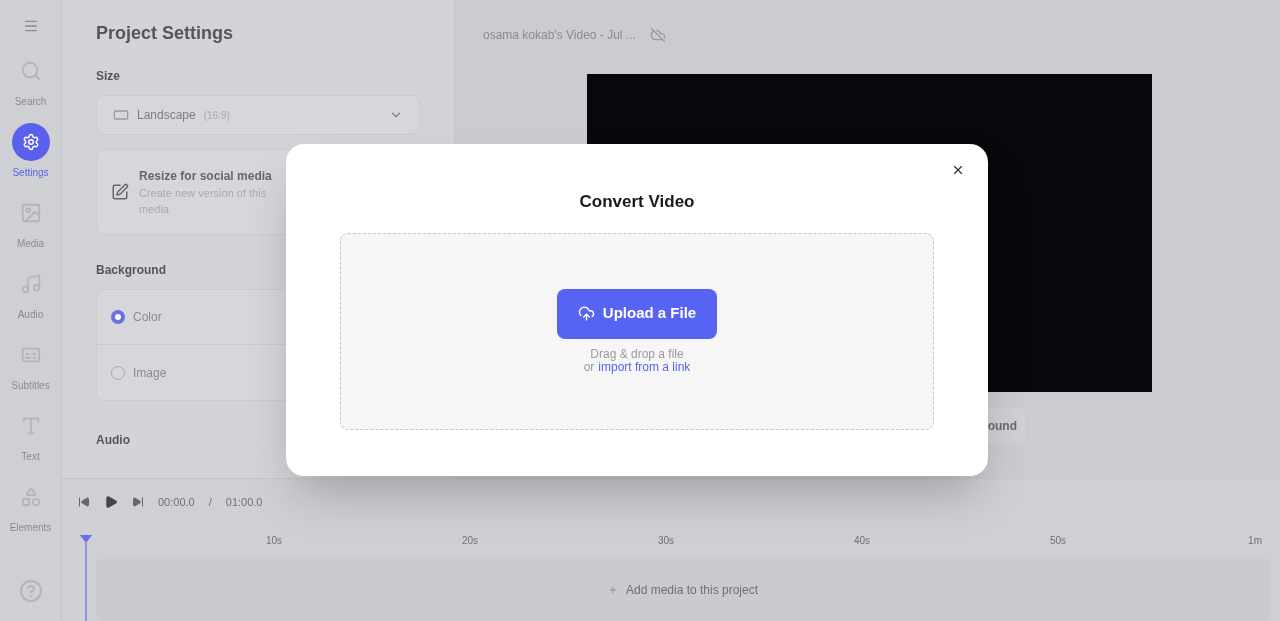 This screenshot has height=621, width=1280. Describe the element at coordinates (861, 540) in the screenshot. I see `timeline-tick: 40s` at that location.